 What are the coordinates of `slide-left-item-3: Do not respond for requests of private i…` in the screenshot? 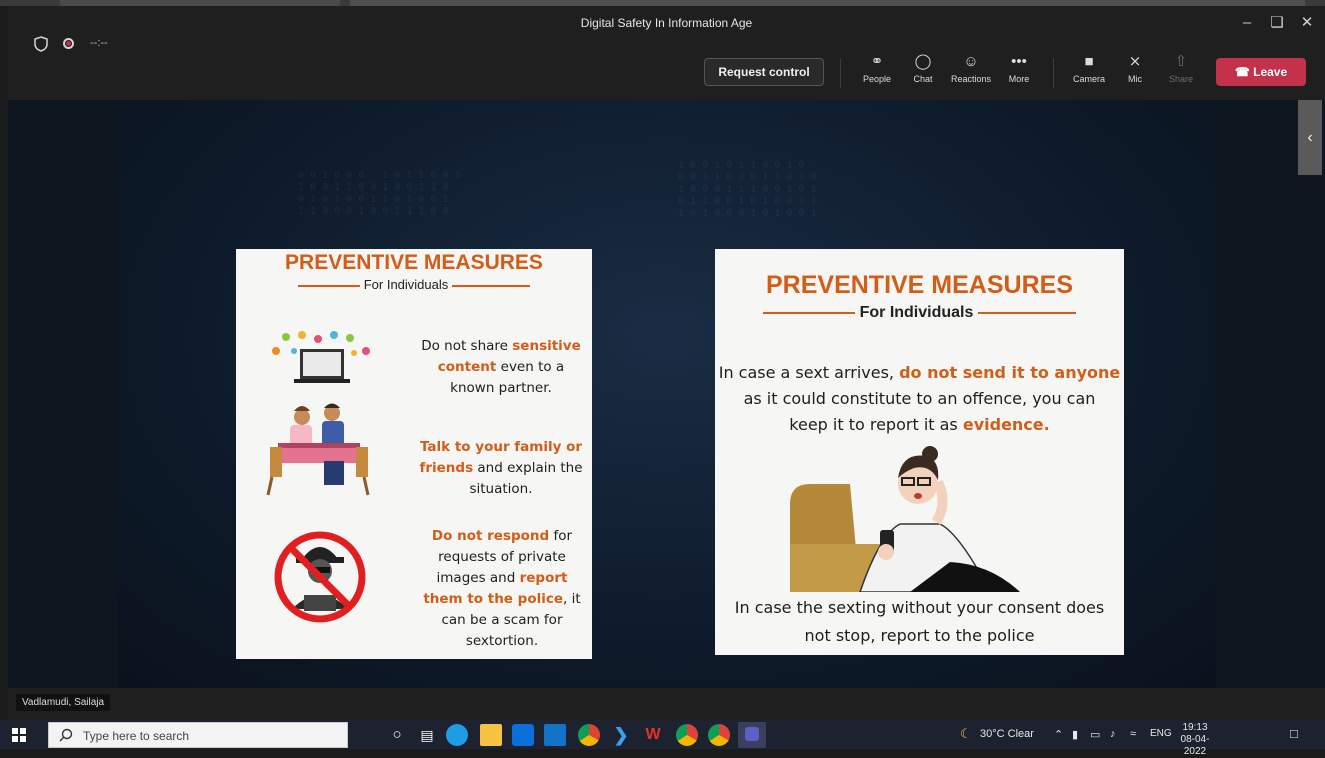 It's located at (502, 589).